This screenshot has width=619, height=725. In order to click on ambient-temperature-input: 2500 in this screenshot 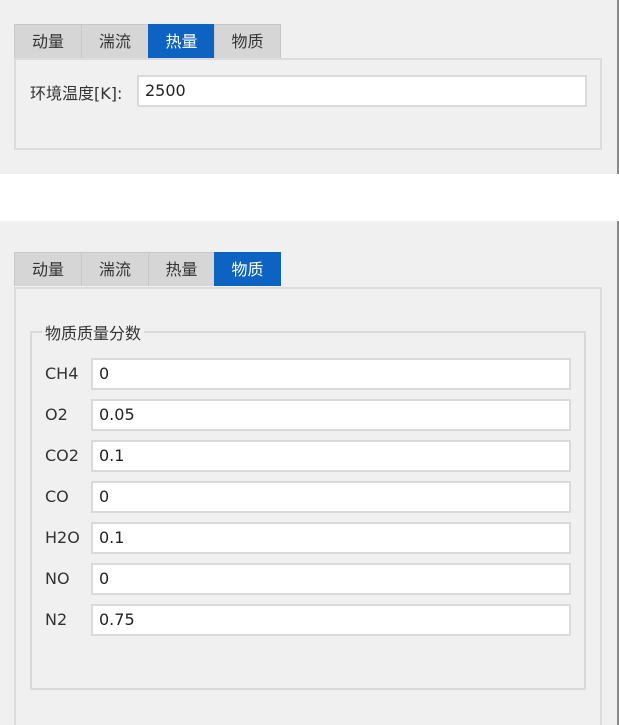, I will do `click(362, 91)`.